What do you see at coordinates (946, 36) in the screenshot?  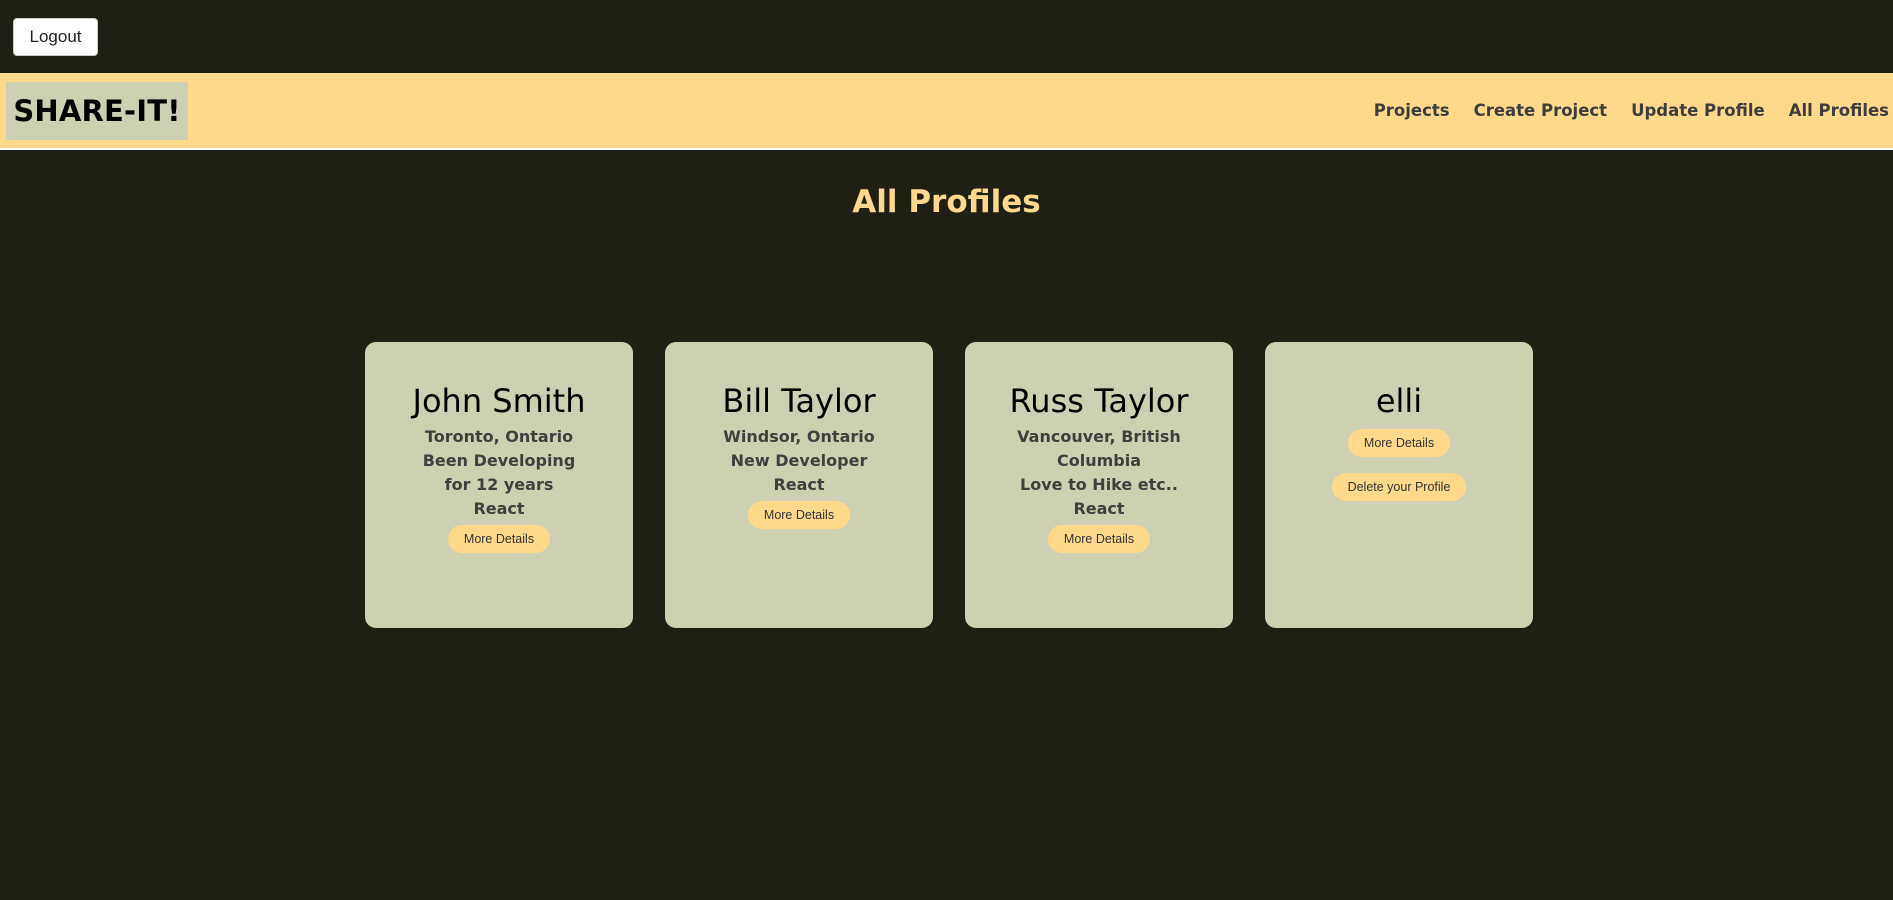 I see `top-bar: Logout` at bounding box center [946, 36].